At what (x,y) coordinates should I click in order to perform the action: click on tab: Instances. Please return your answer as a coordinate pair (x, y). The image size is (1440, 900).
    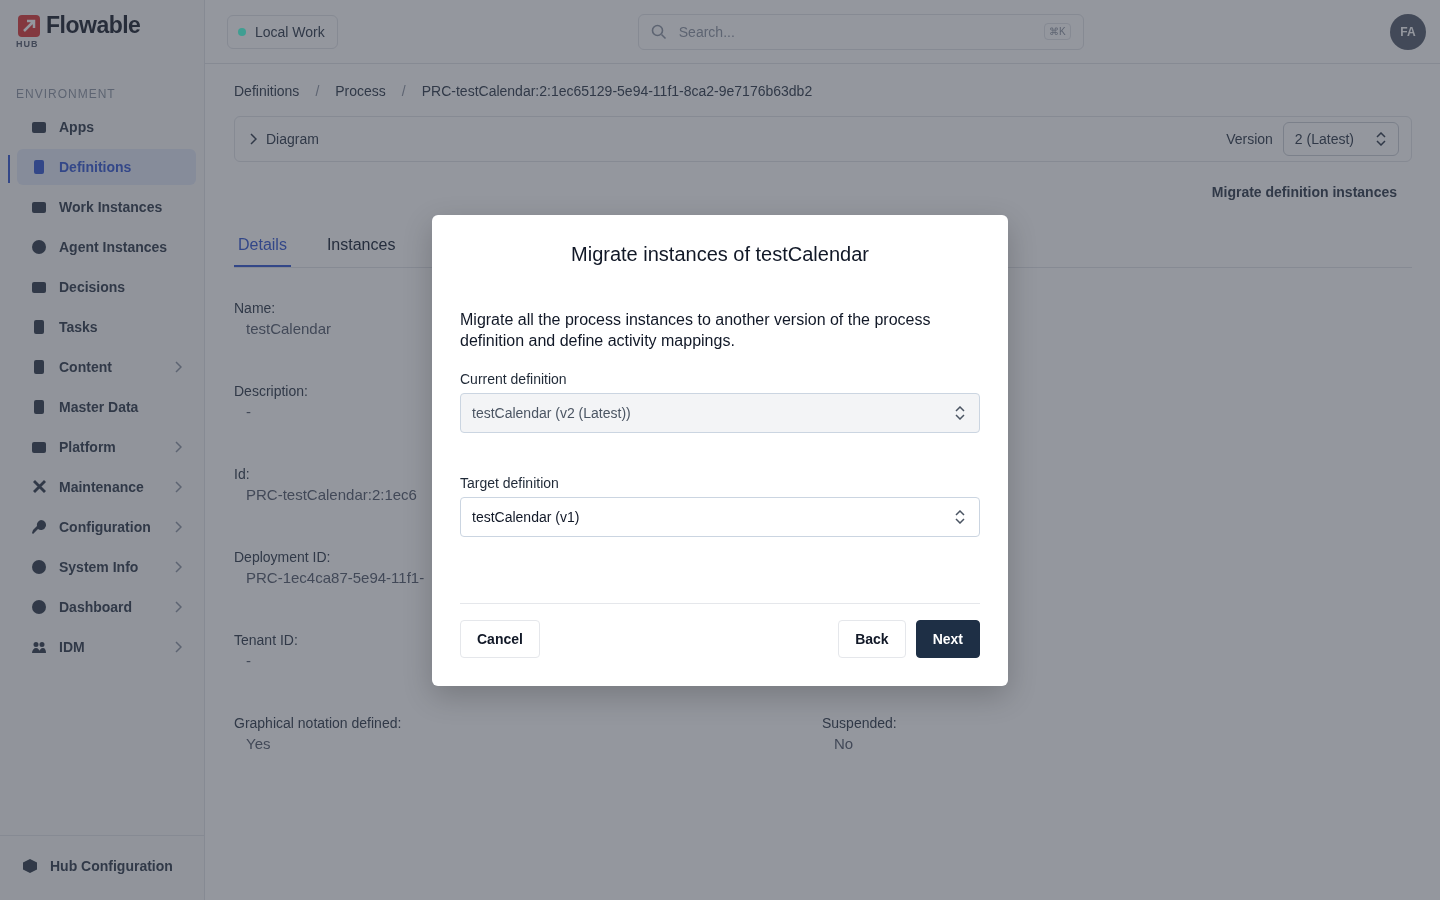
    Looking at the image, I should click on (361, 247).